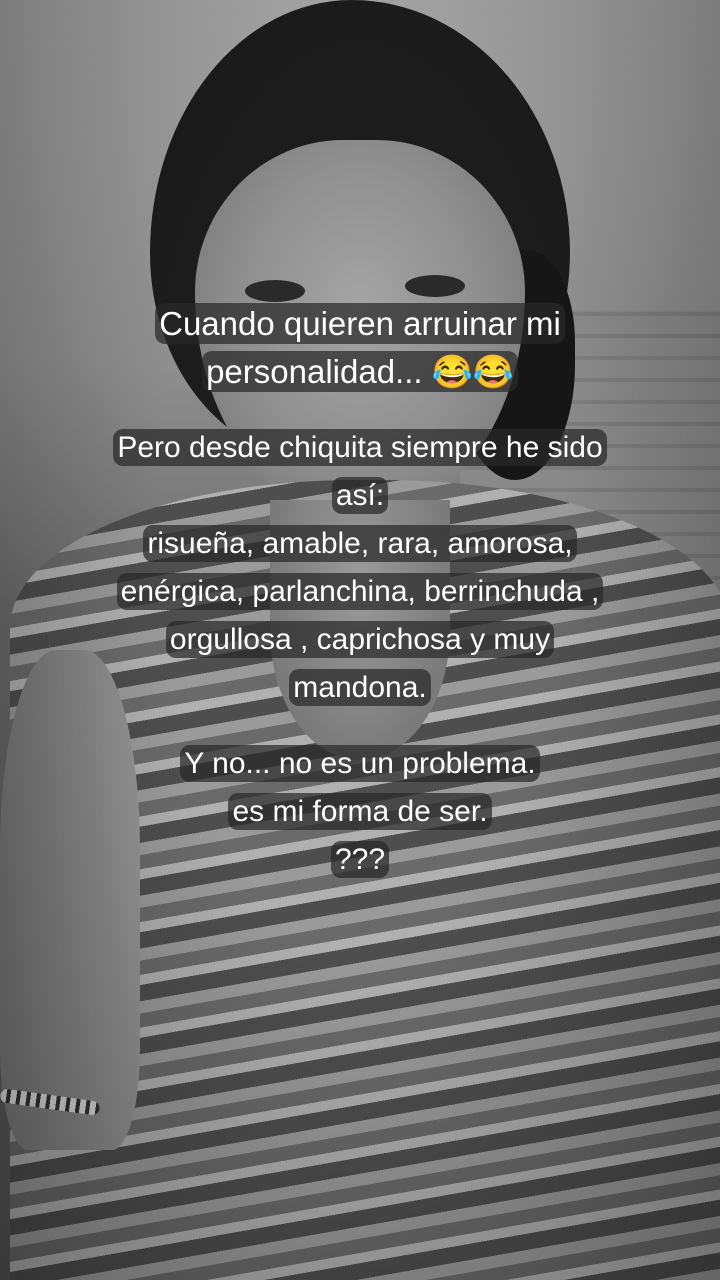  I want to click on caption-text: Y no... no es un problema., so click(360, 763).